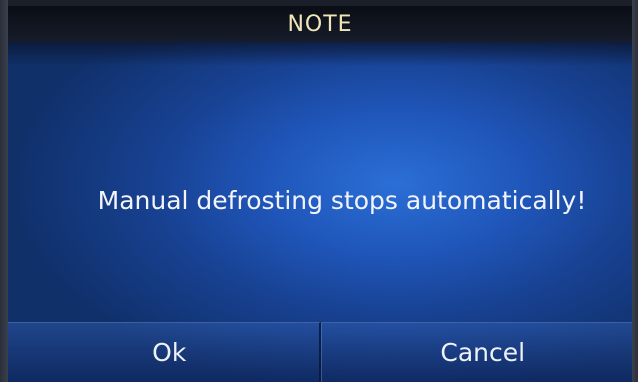 The height and width of the screenshot is (382, 638). I want to click on ok-button: Ok, so click(164, 352).